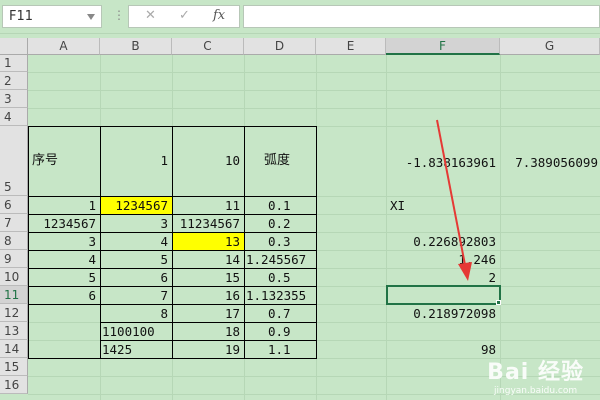 This screenshot has height=400, width=600. I want to click on red-arrow-annotation, so click(454, 200).